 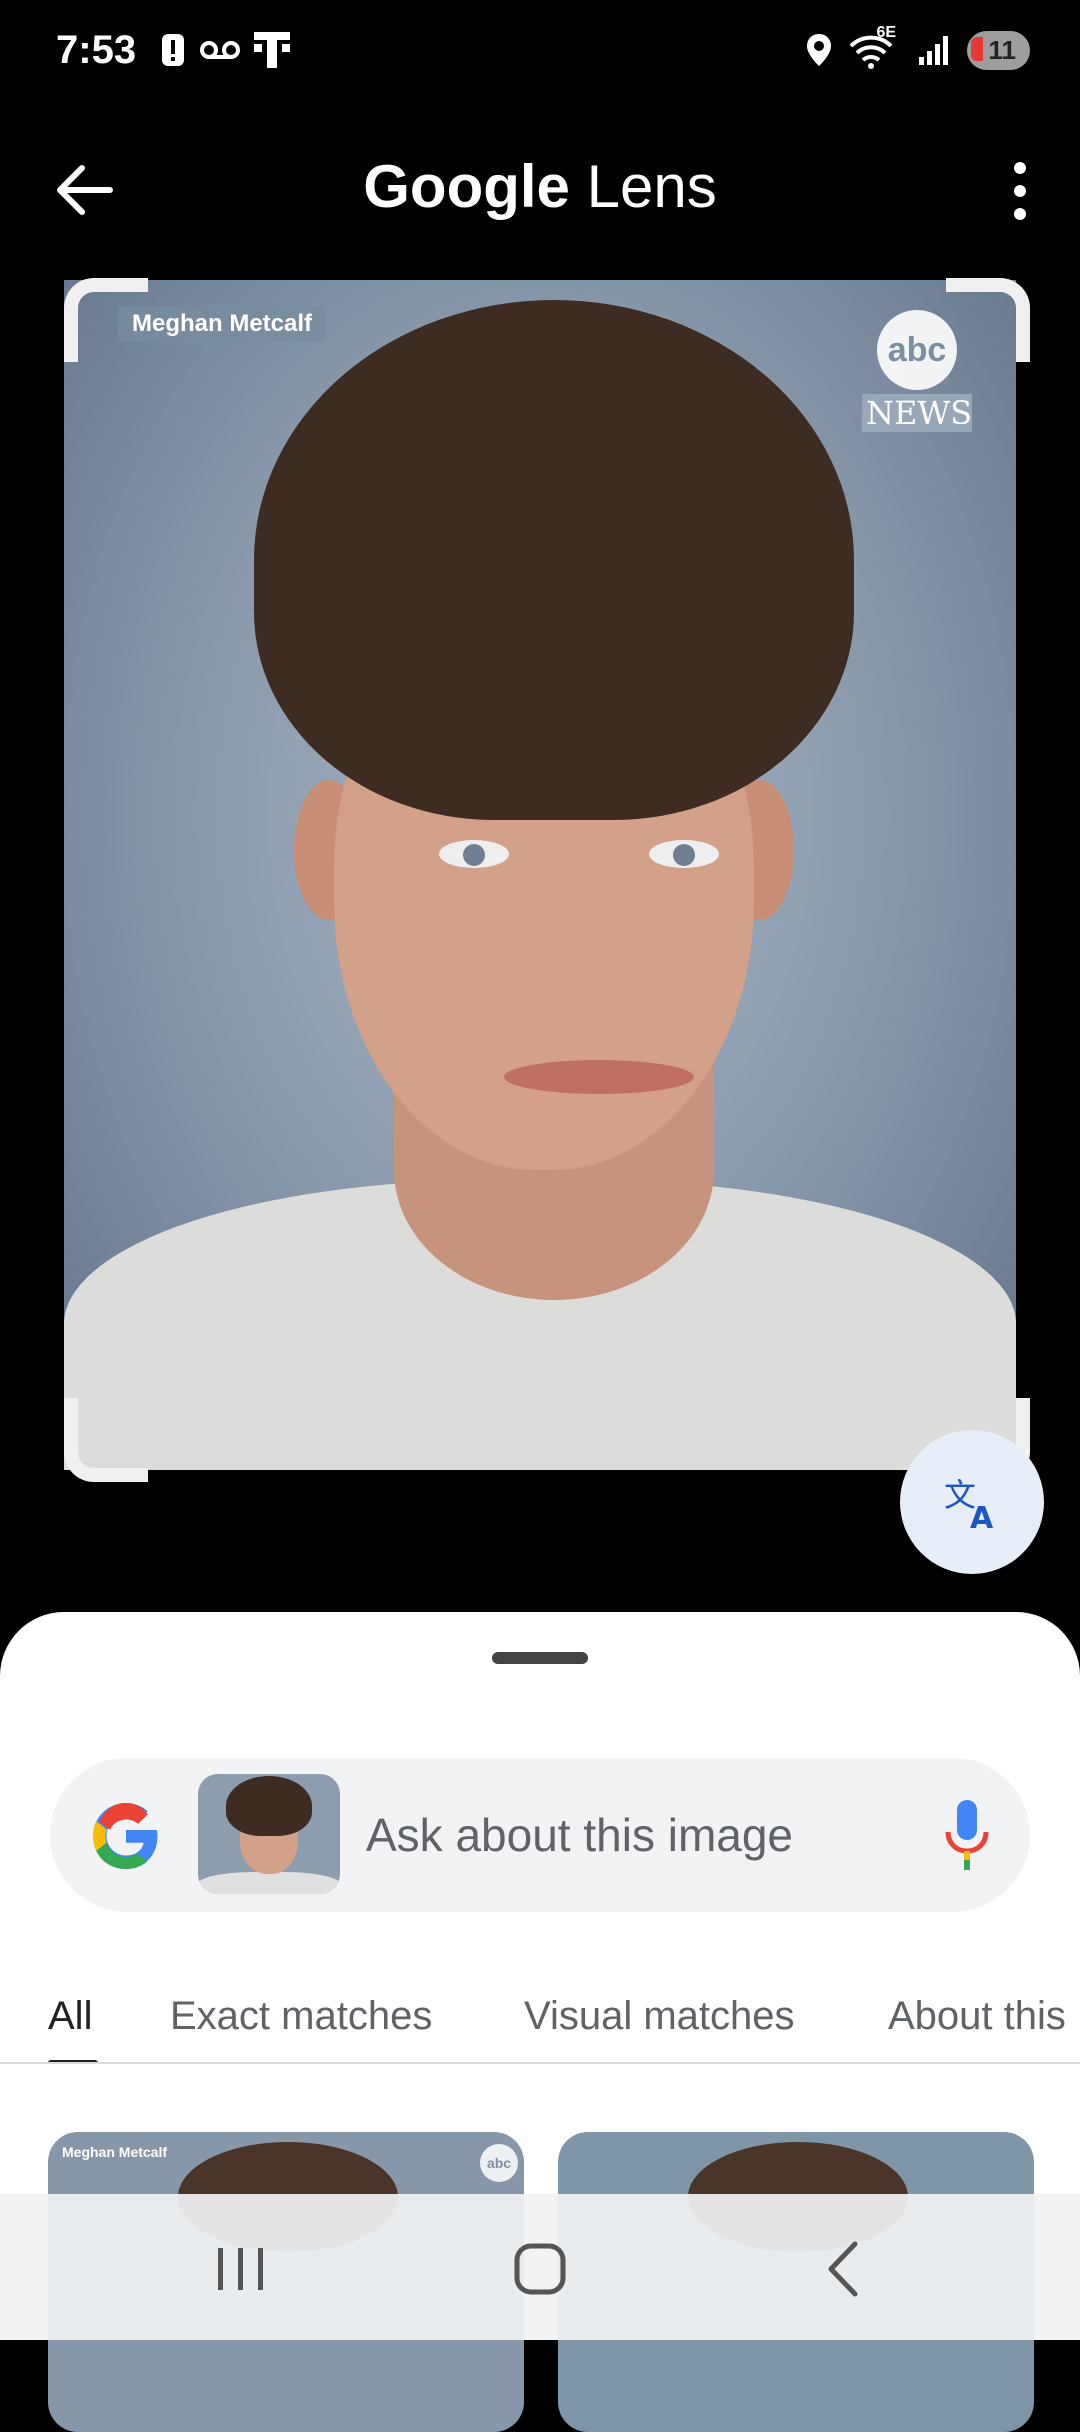 I want to click on title-lens: Lens, so click(x=651, y=186).